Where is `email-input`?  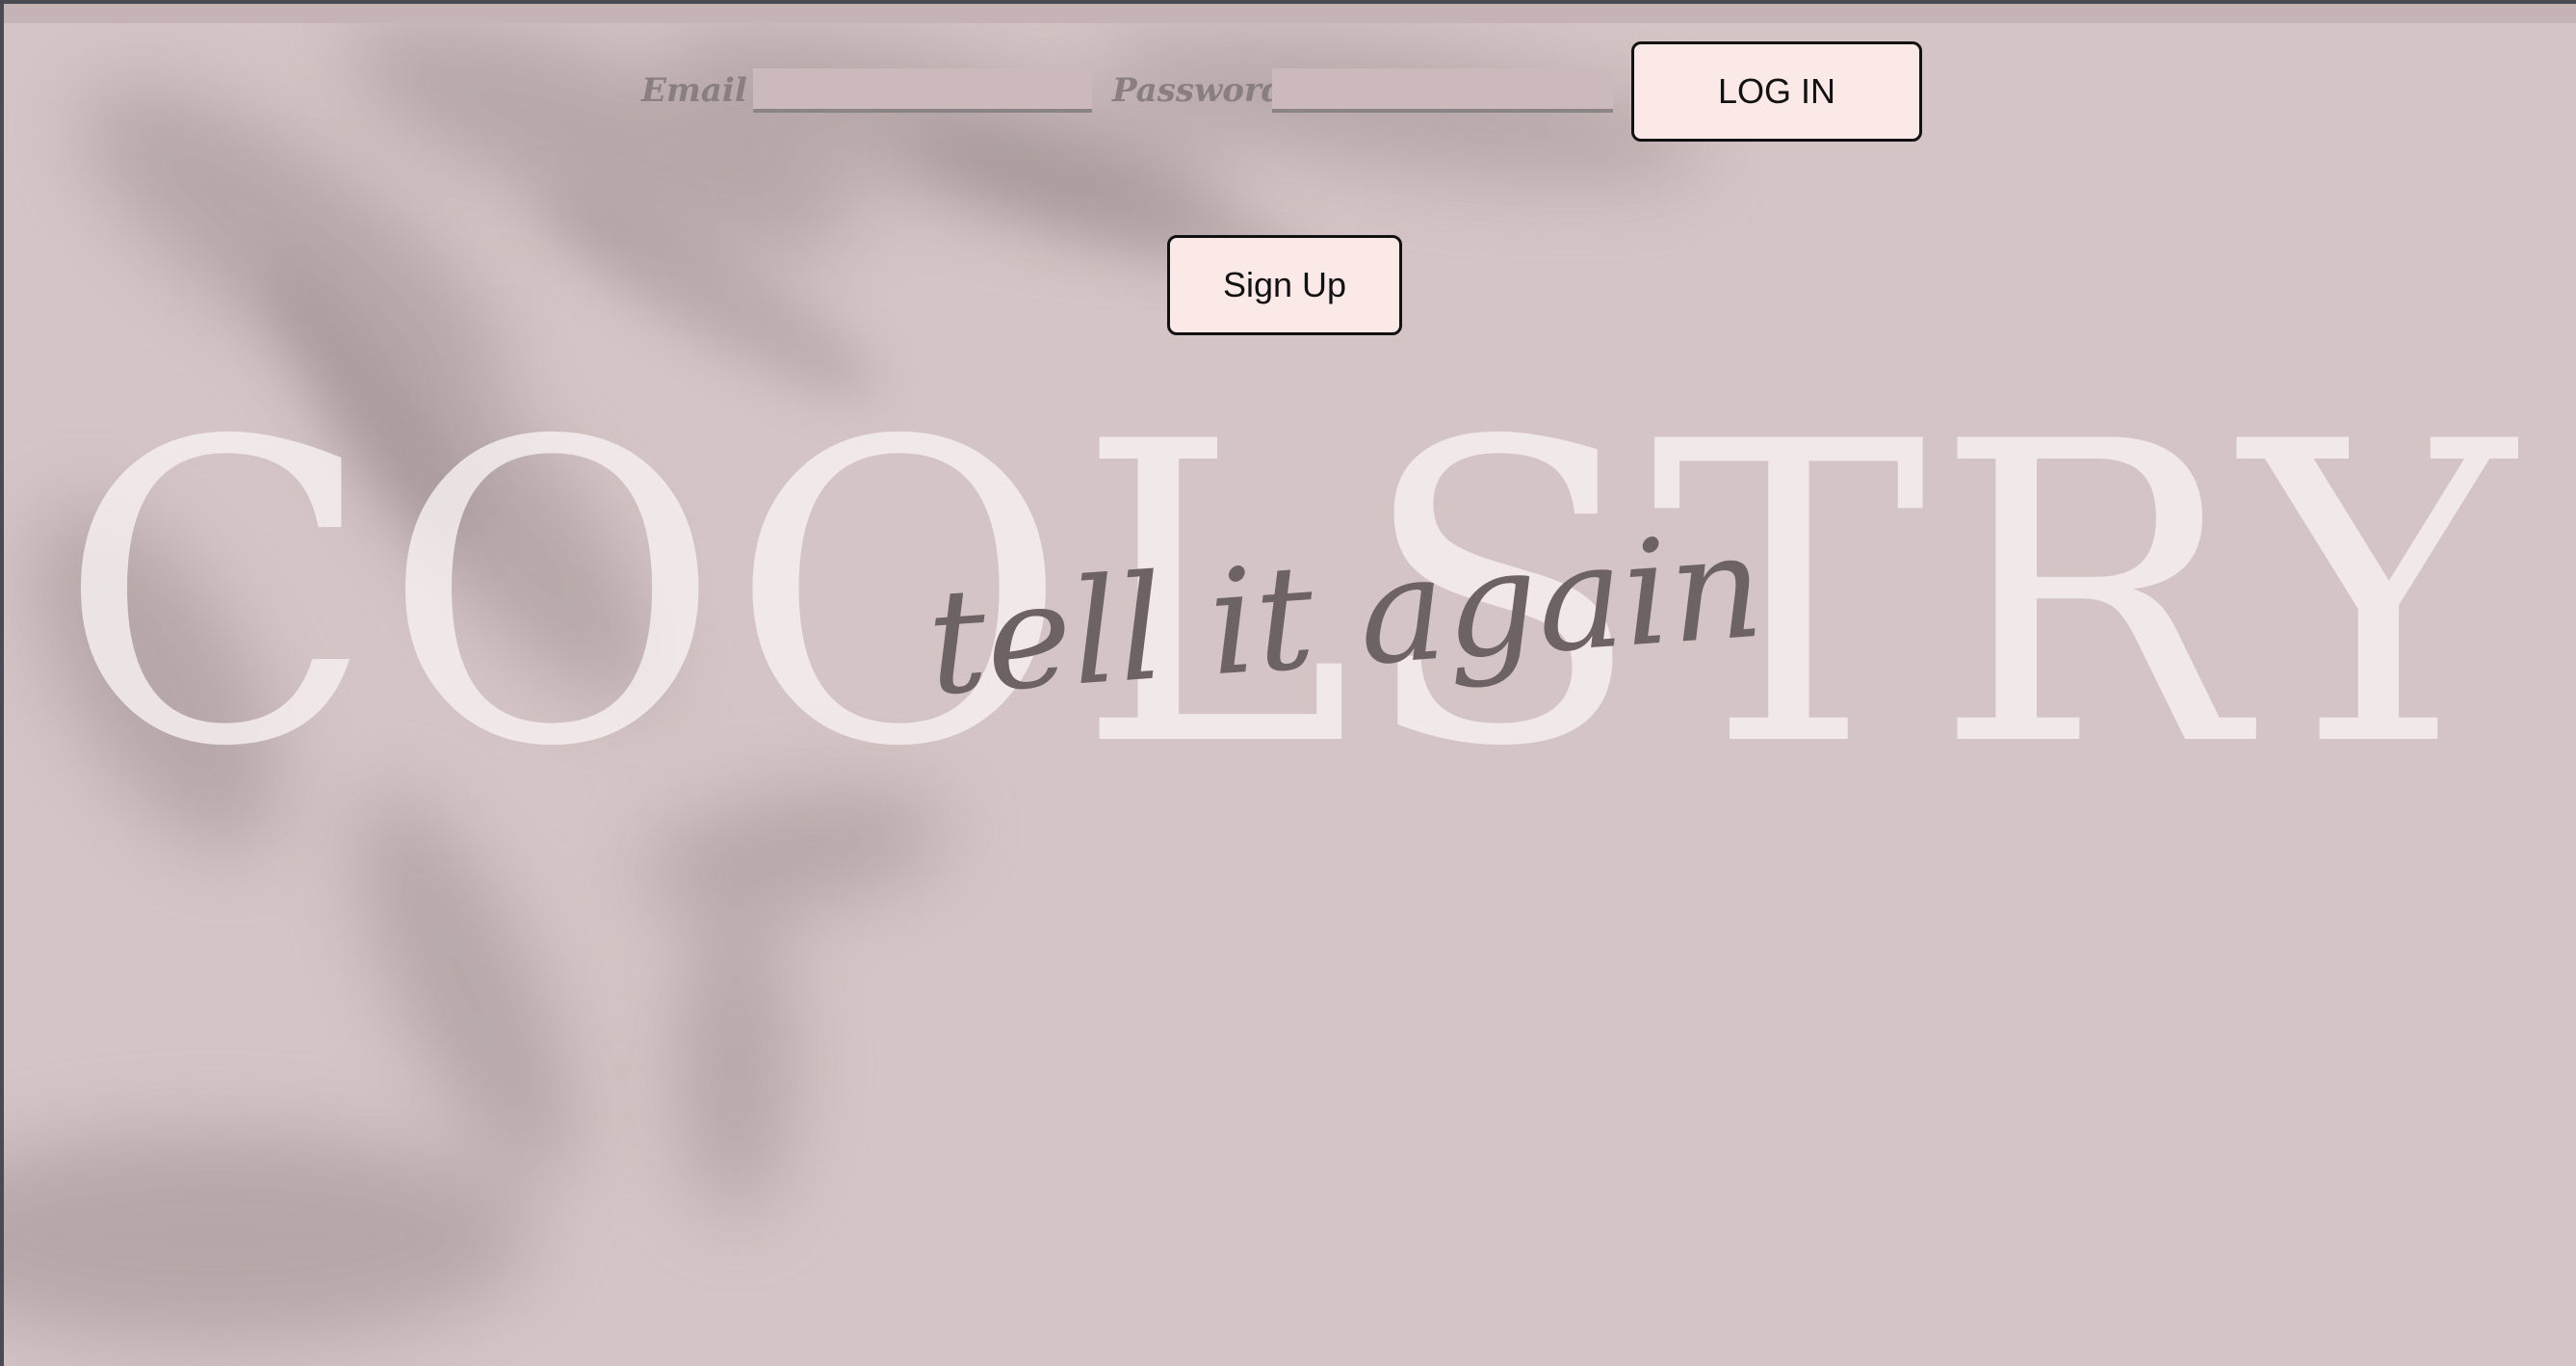 email-input is located at coordinates (922, 90).